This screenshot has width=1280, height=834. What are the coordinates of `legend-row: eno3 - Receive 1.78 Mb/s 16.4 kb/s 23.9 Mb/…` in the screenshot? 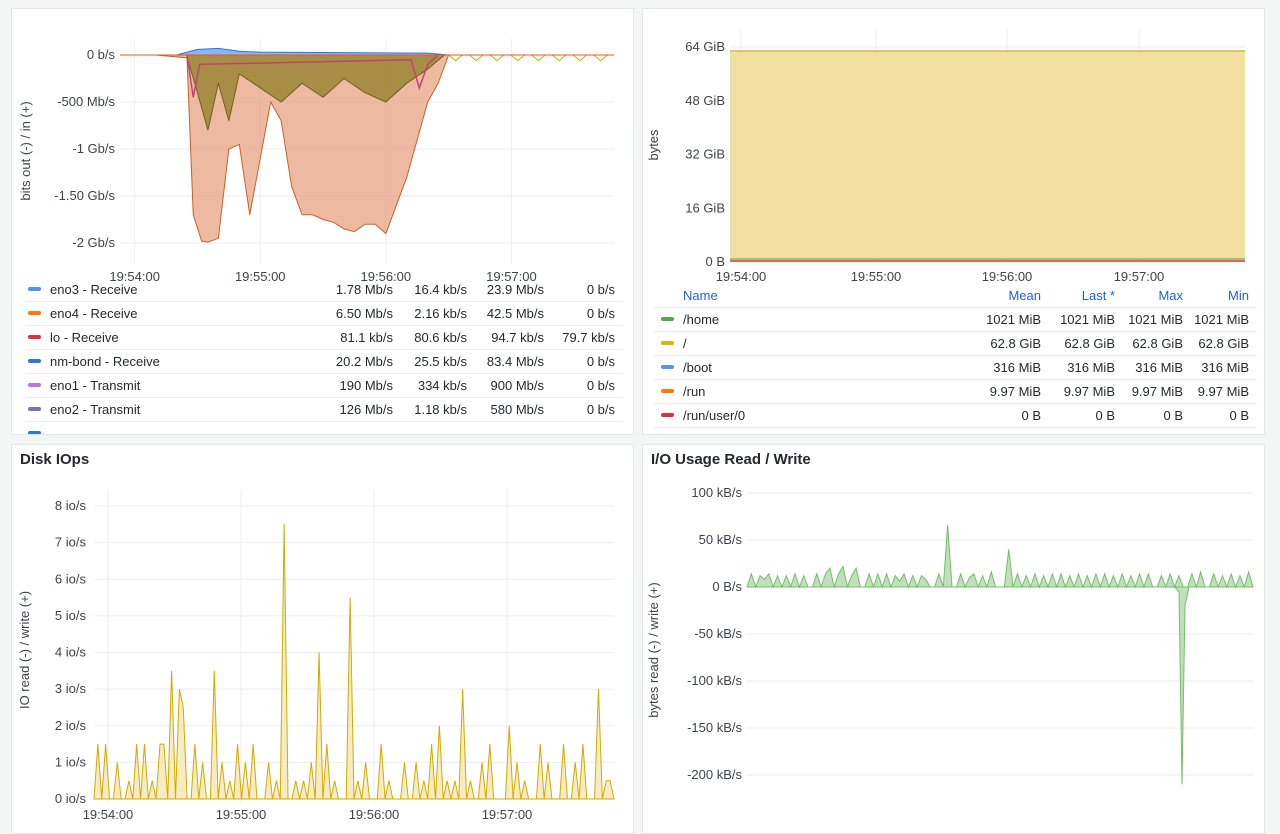 It's located at (324, 289).